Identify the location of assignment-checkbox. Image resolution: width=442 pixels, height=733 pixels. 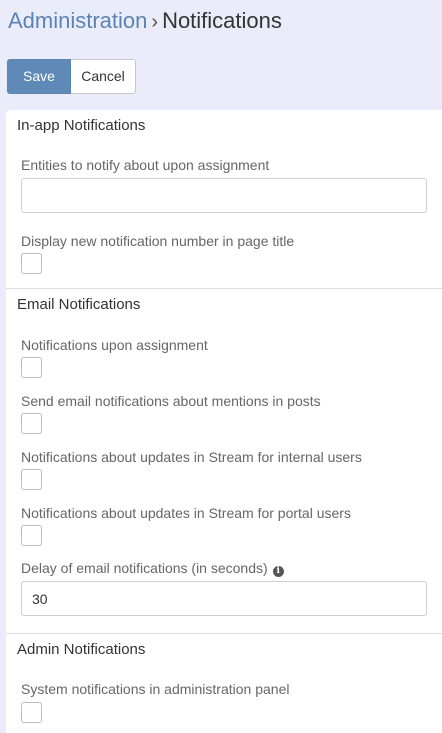
(31, 367).